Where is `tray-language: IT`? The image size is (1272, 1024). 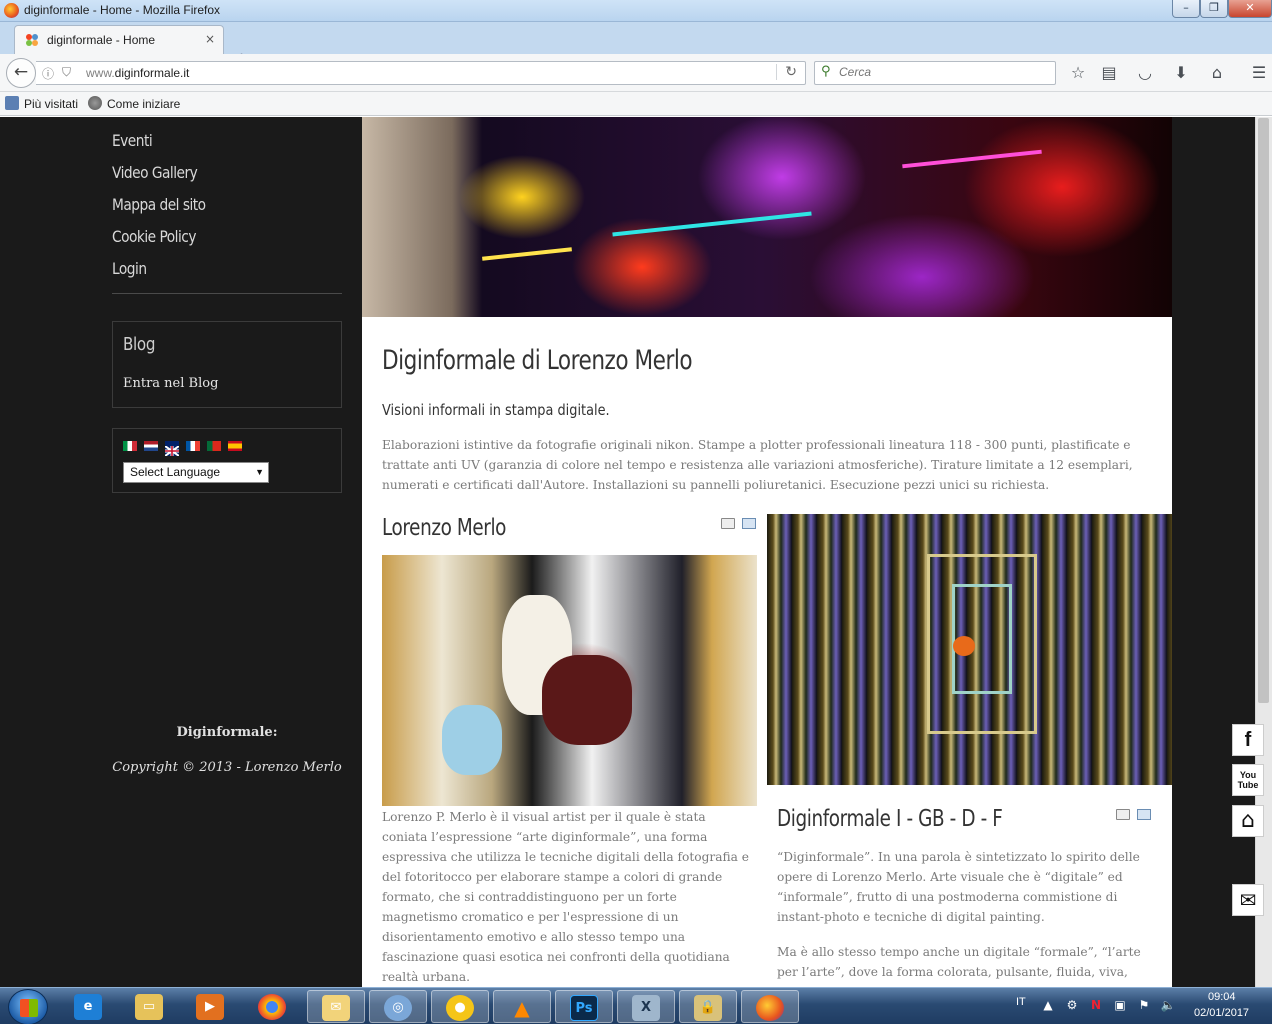
tray-language: IT is located at coordinates (1021, 1002).